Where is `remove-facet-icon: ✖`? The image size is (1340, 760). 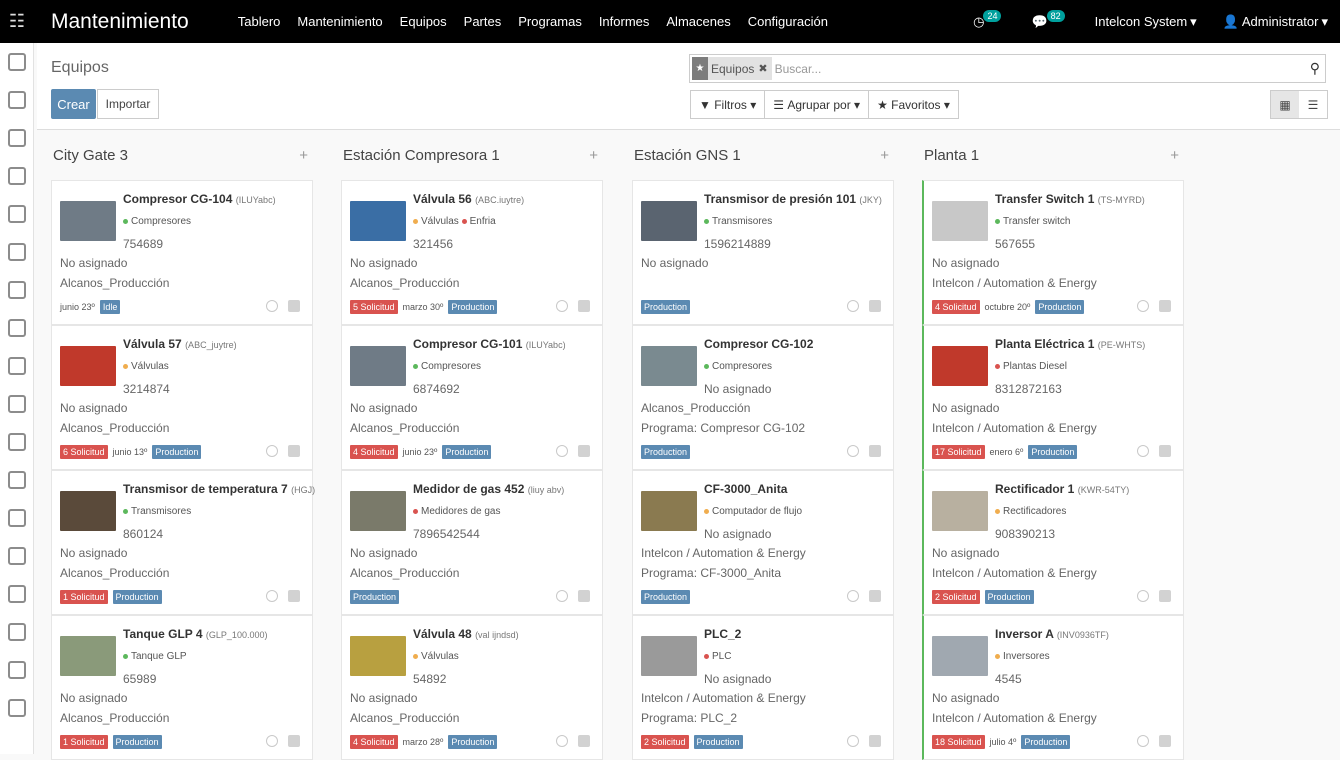 remove-facet-icon: ✖ is located at coordinates (762, 68).